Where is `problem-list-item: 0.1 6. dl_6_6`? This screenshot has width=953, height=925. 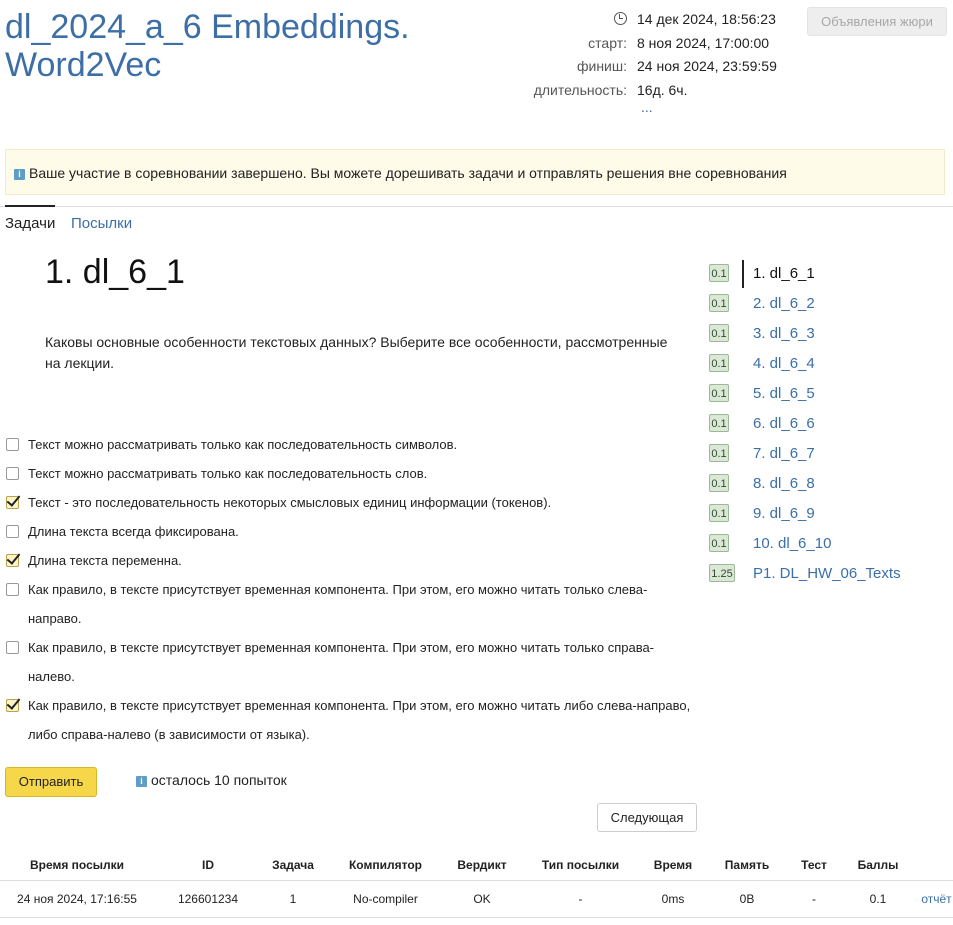
problem-list-item: 0.1 6. dl_6_6 is located at coordinates (805, 423).